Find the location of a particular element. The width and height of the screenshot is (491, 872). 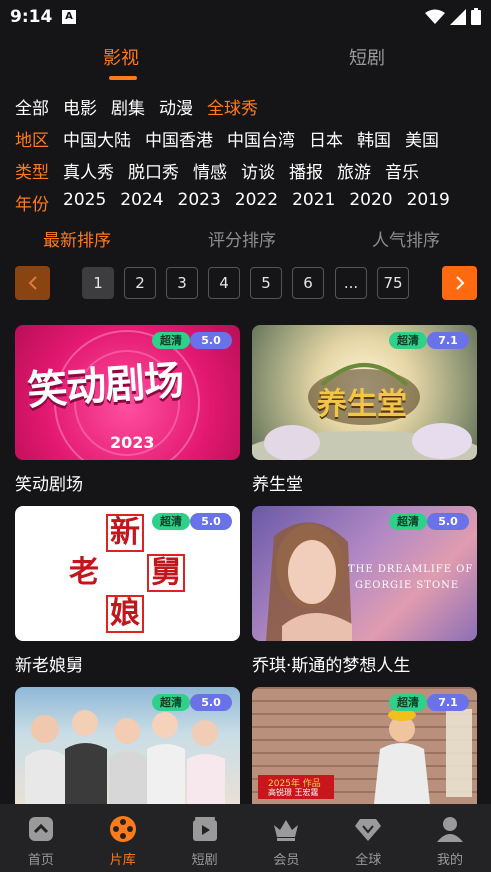

filter-year-option: 2021 is located at coordinates (313, 203).